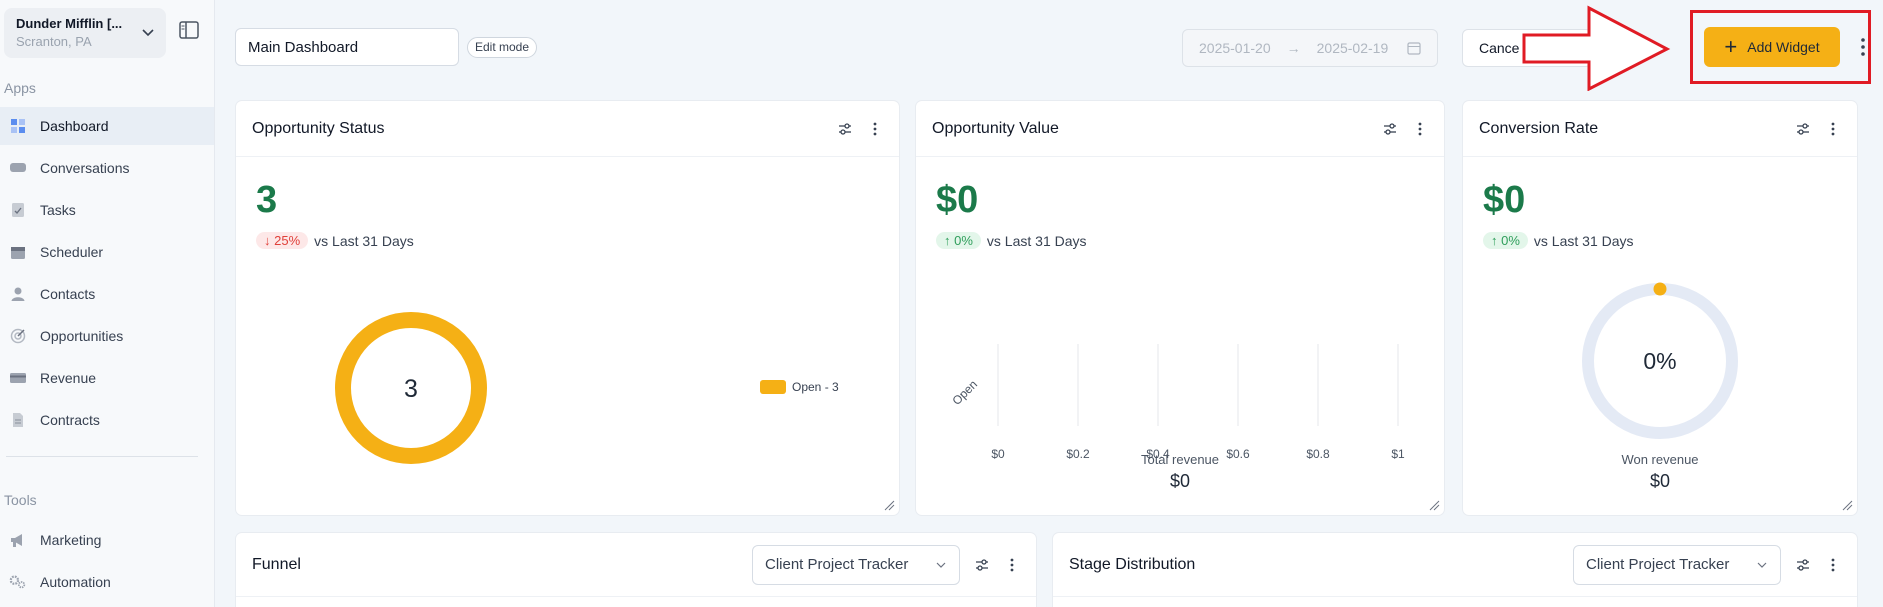  Describe the element at coordinates (502, 47) in the screenshot. I see `edit-mode-badge: Edit mode` at that location.